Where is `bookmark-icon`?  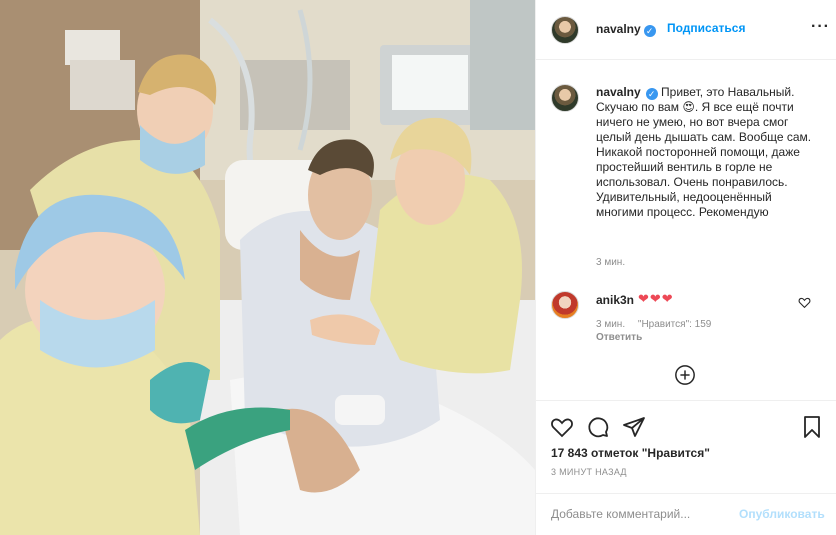
bookmark-icon is located at coordinates (812, 427).